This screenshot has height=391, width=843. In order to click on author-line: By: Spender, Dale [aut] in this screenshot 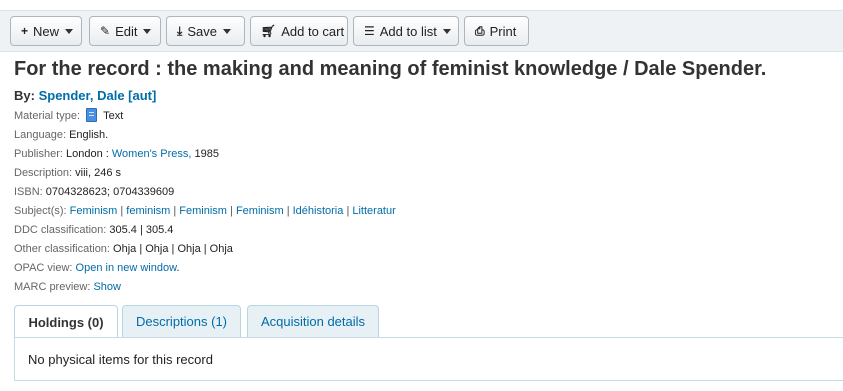, I will do `click(85, 95)`.